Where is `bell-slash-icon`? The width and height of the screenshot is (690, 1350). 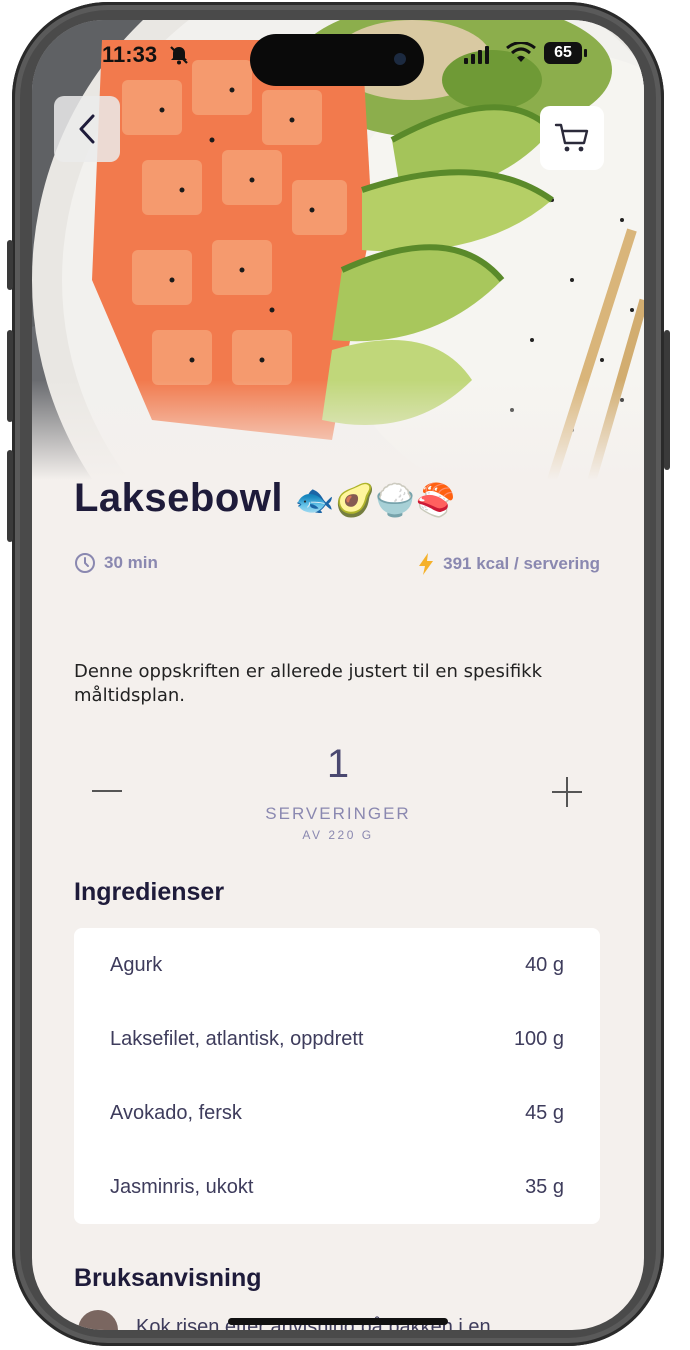 bell-slash-icon is located at coordinates (179, 55).